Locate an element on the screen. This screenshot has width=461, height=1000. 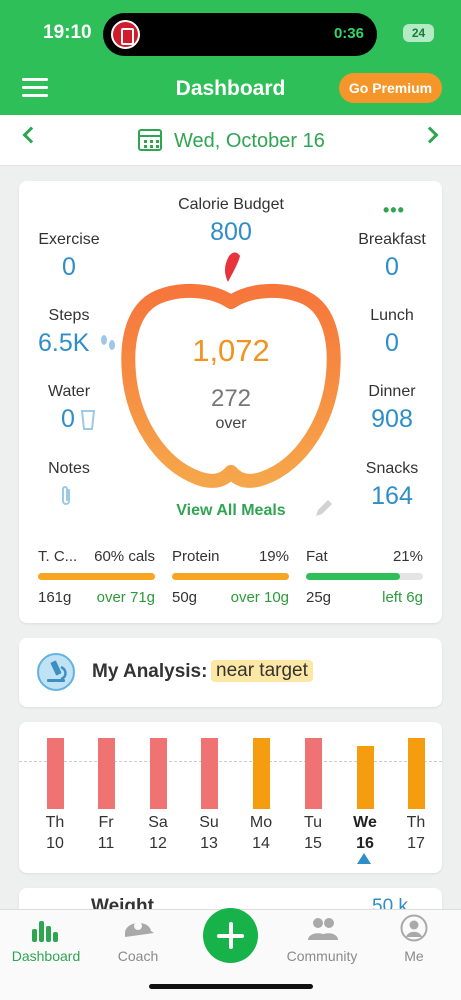
view-all-meals-link: View All Meals is located at coordinates (231, 511).